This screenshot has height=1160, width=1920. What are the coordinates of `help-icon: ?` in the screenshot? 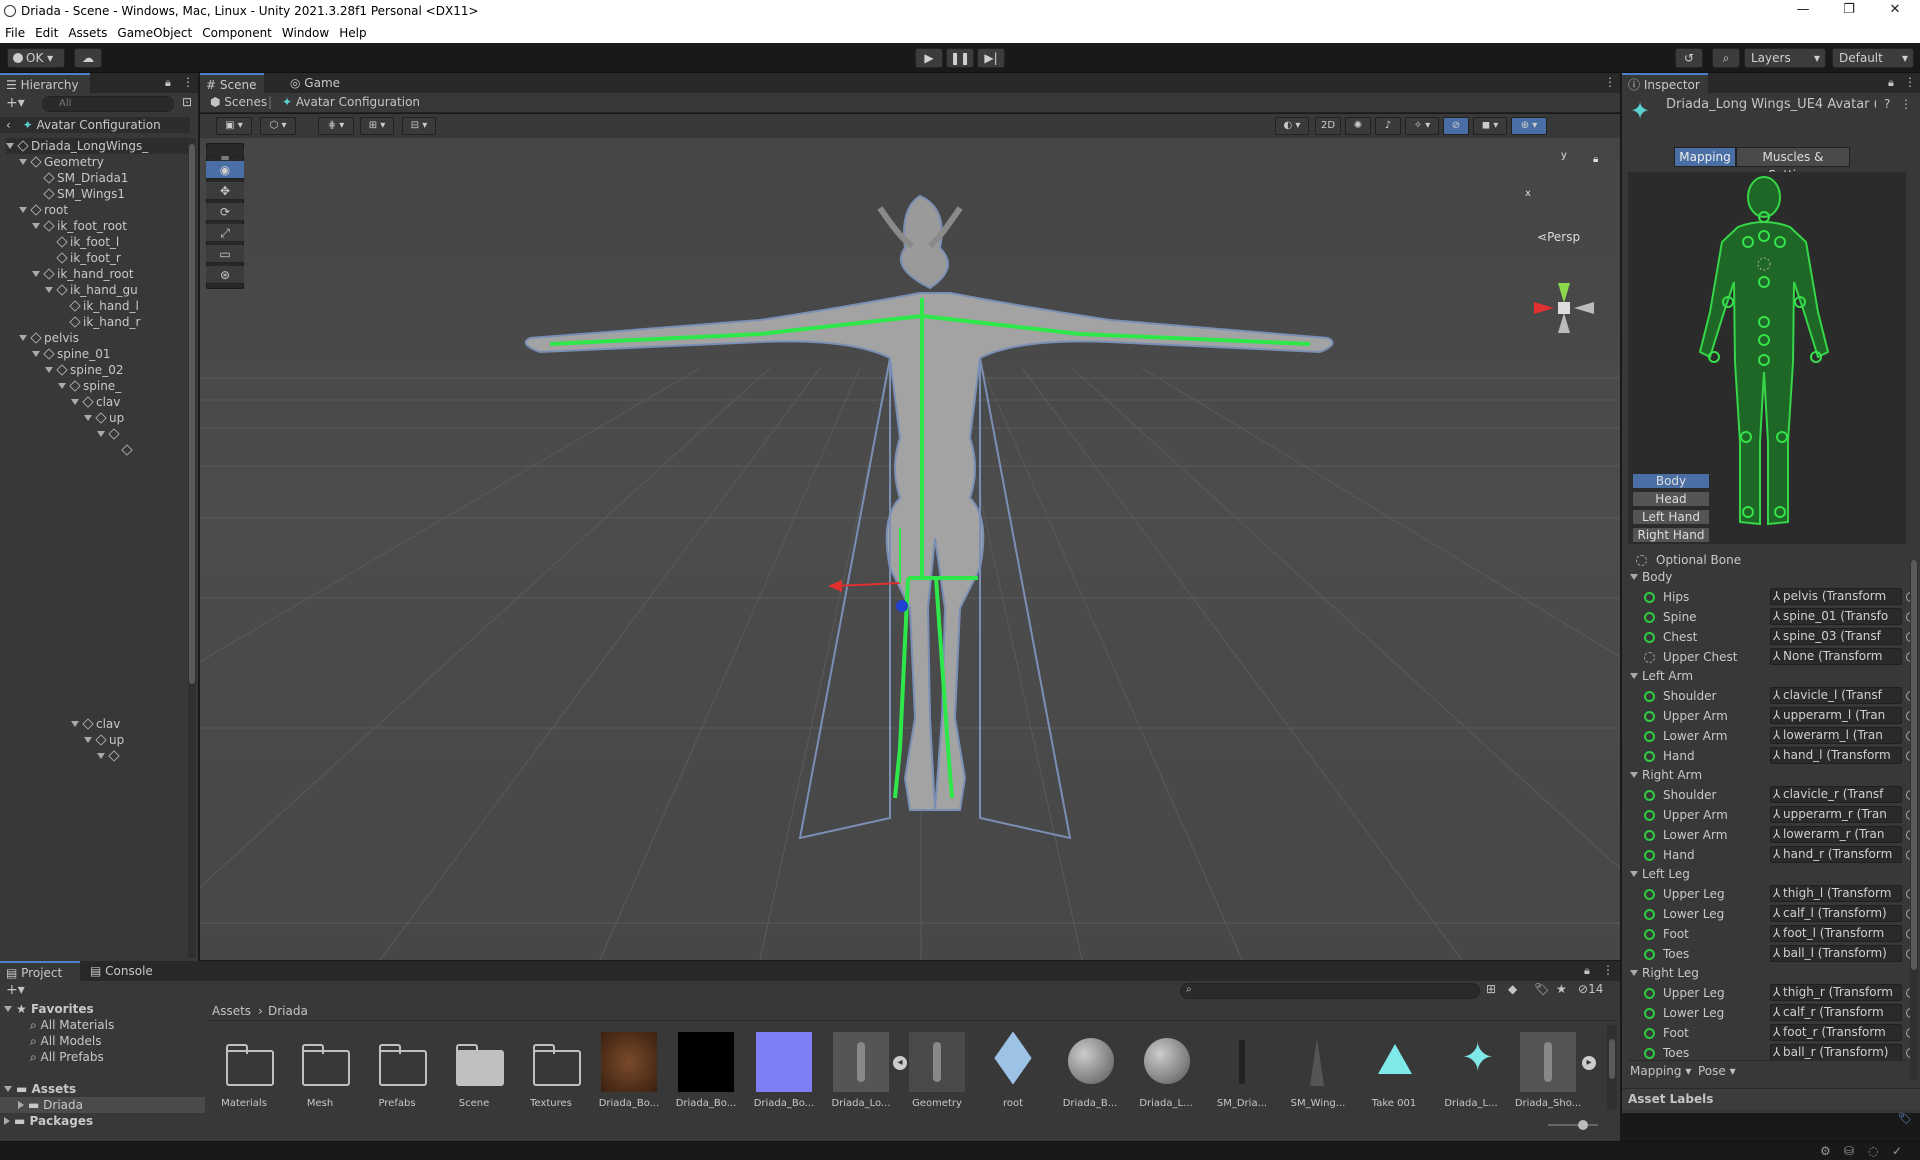 It's located at (1887, 104).